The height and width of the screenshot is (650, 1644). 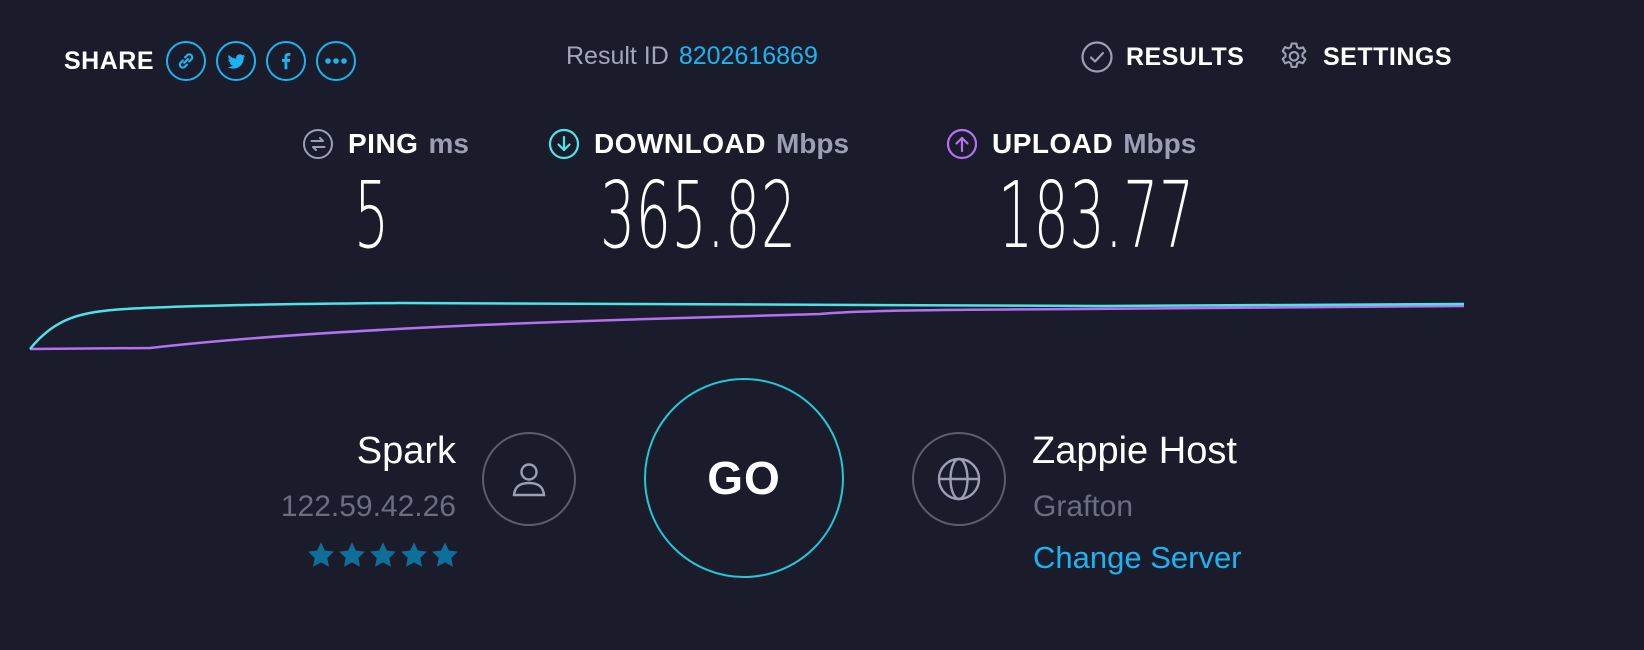 I want to click on share-more-button, so click(x=336, y=61).